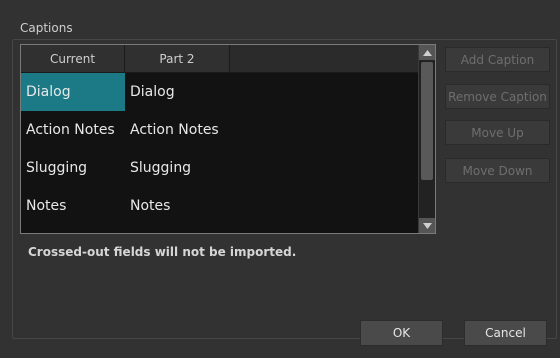 The image size is (560, 358). What do you see at coordinates (225, 92) in the screenshot?
I see `cell-part2-dialog: Dialog` at bounding box center [225, 92].